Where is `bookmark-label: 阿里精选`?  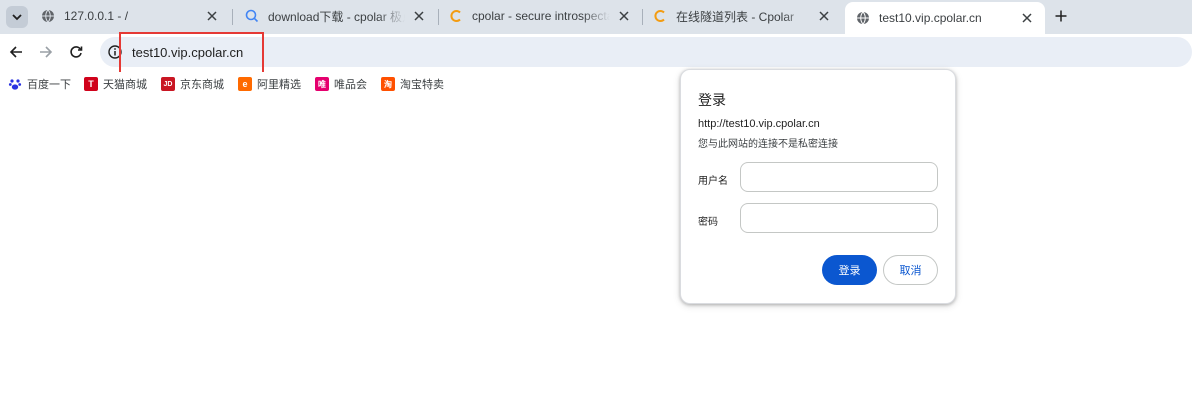
bookmark-label: 阿里精选 is located at coordinates (279, 85).